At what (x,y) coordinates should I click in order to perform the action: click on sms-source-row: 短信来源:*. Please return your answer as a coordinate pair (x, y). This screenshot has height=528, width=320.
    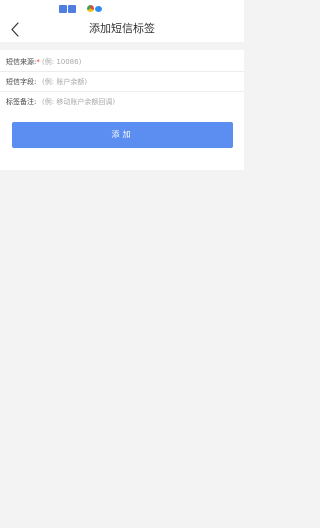
    Looking at the image, I should click on (122, 62).